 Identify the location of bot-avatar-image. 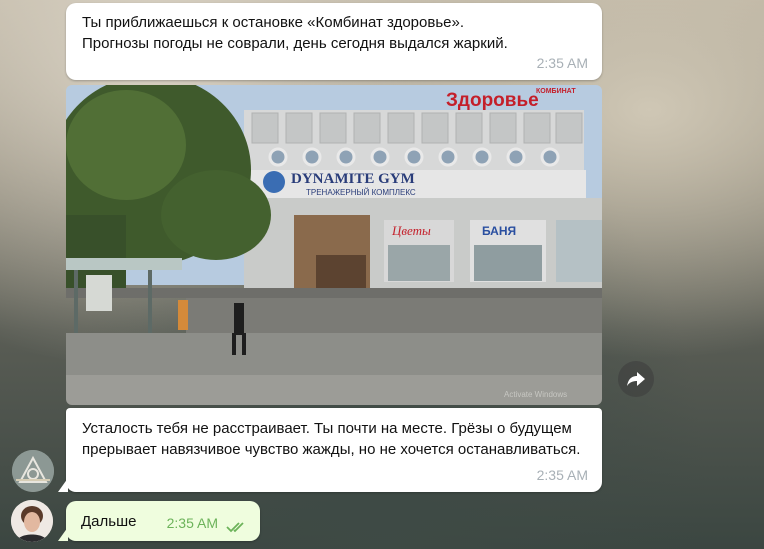
(33, 471).